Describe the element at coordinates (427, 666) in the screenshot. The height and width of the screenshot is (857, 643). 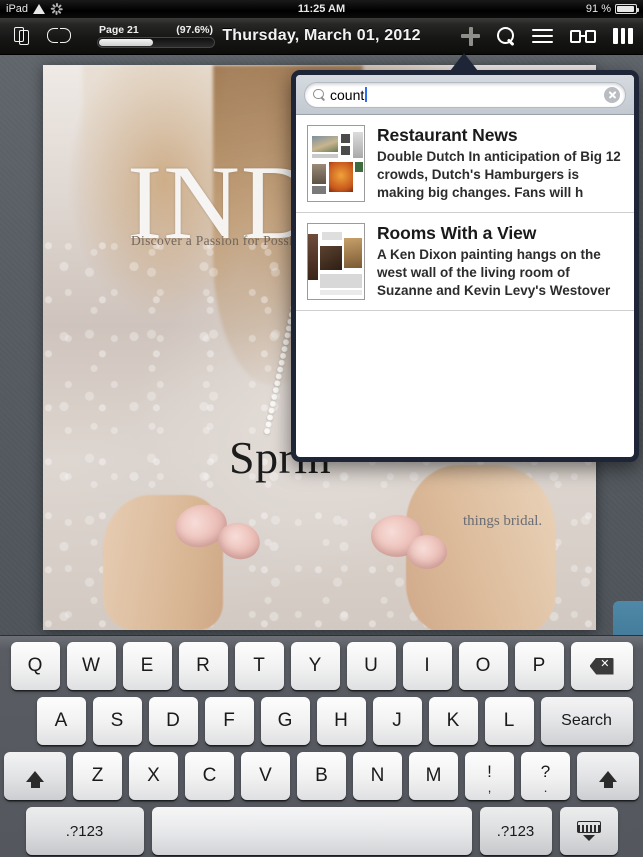
I see `key-i: I` at that location.